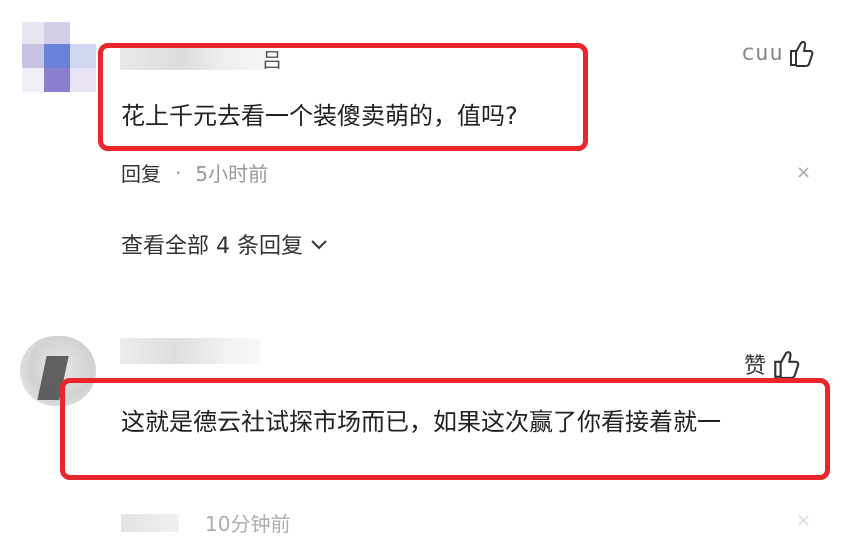 Image resolution: width=860 pixels, height=537 pixels. What do you see at coordinates (212, 246) in the screenshot?
I see `view-all-replies-label: 查看全部 4 条回复` at bounding box center [212, 246].